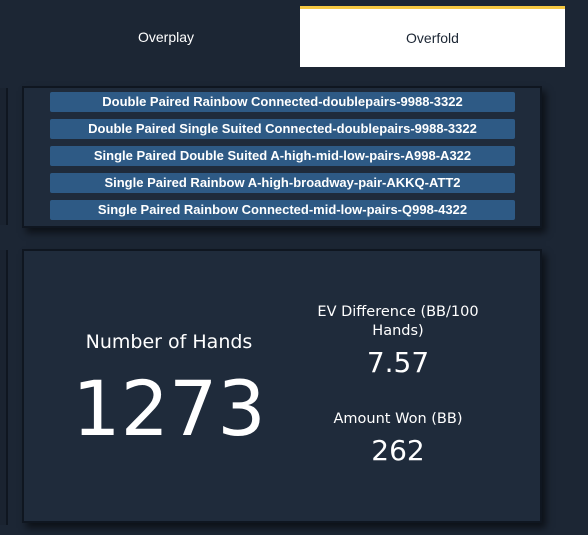 This screenshot has height=535, width=588. What do you see at coordinates (398, 362) in the screenshot?
I see `ev-difference-value: 7.57` at bounding box center [398, 362].